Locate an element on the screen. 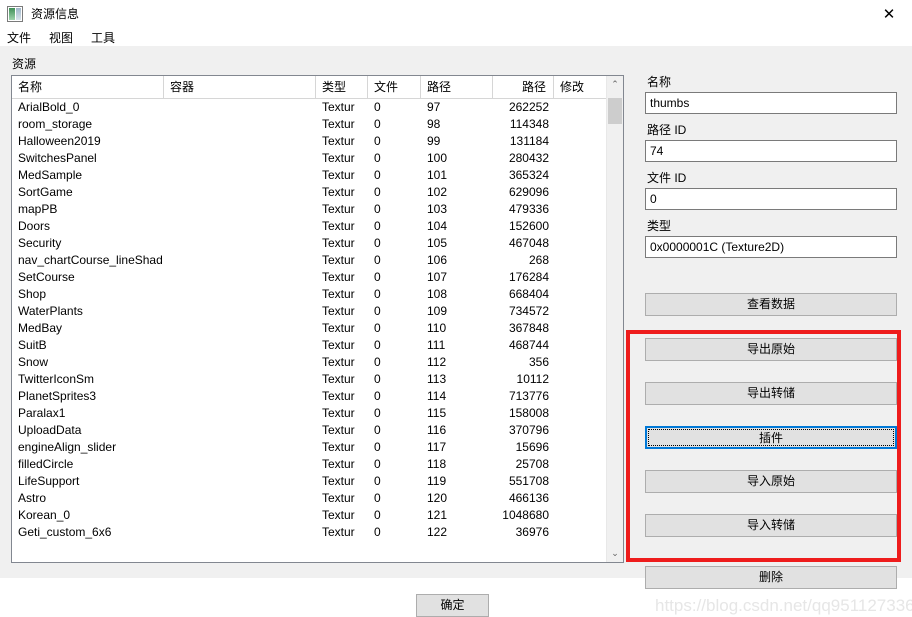  column-header-path-size: 路径 is located at coordinates (523, 87).